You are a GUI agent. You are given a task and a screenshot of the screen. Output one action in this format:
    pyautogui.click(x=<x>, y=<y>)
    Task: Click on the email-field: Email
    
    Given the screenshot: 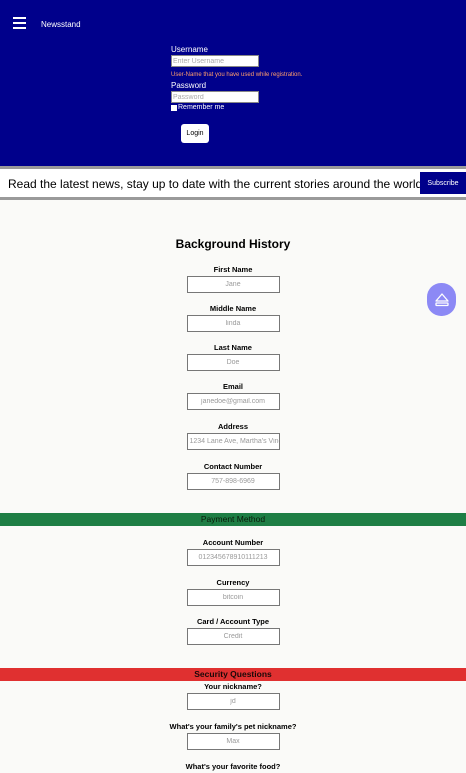 What is the action you would take?
    pyautogui.click(x=233, y=396)
    